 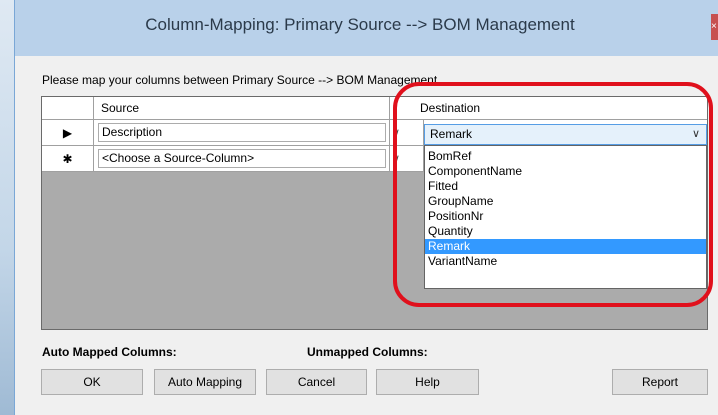 What do you see at coordinates (714, 27) in the screenshot?
I see `close-icon: ×` at bounding box center [714, 27].